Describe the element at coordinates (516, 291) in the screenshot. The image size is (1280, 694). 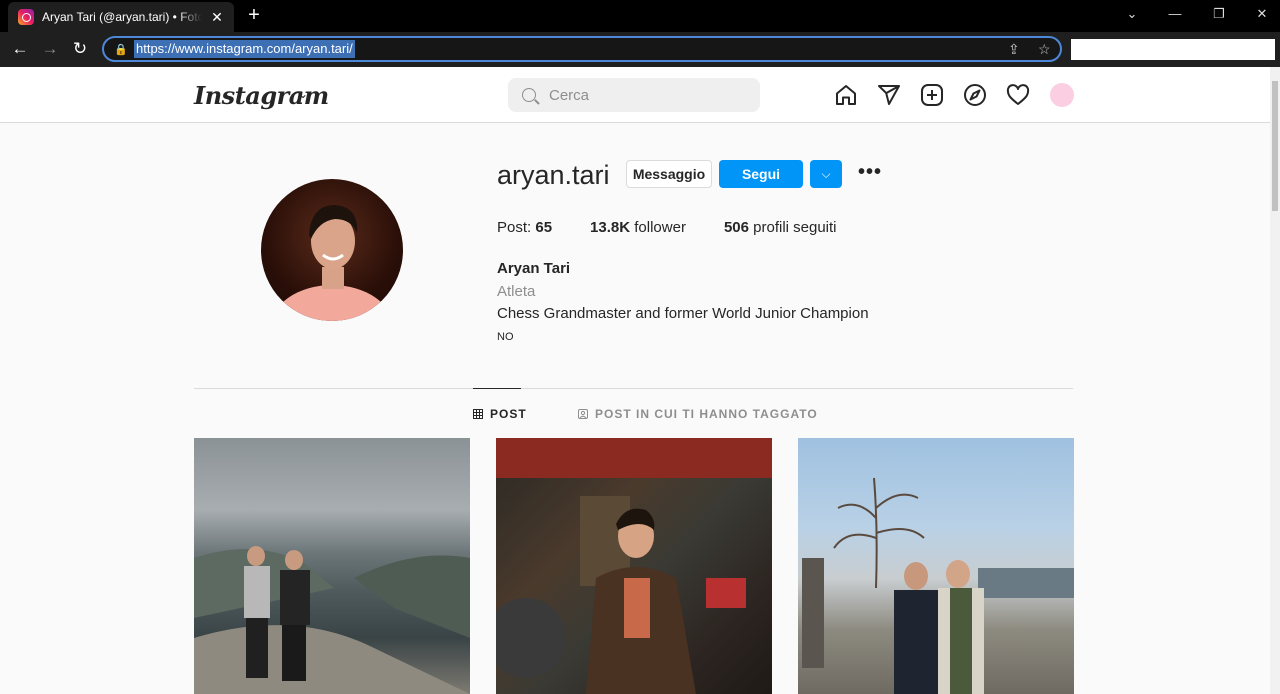
I see `profile-category: Atleta` at that location.